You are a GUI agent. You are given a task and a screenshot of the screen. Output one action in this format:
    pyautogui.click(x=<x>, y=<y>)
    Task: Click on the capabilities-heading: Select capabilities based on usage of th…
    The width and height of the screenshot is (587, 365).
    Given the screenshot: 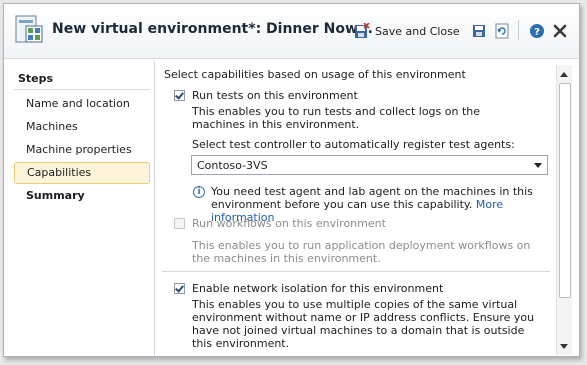 What is the action you would take?
    pyautogui.click(x=315, y=74)
    